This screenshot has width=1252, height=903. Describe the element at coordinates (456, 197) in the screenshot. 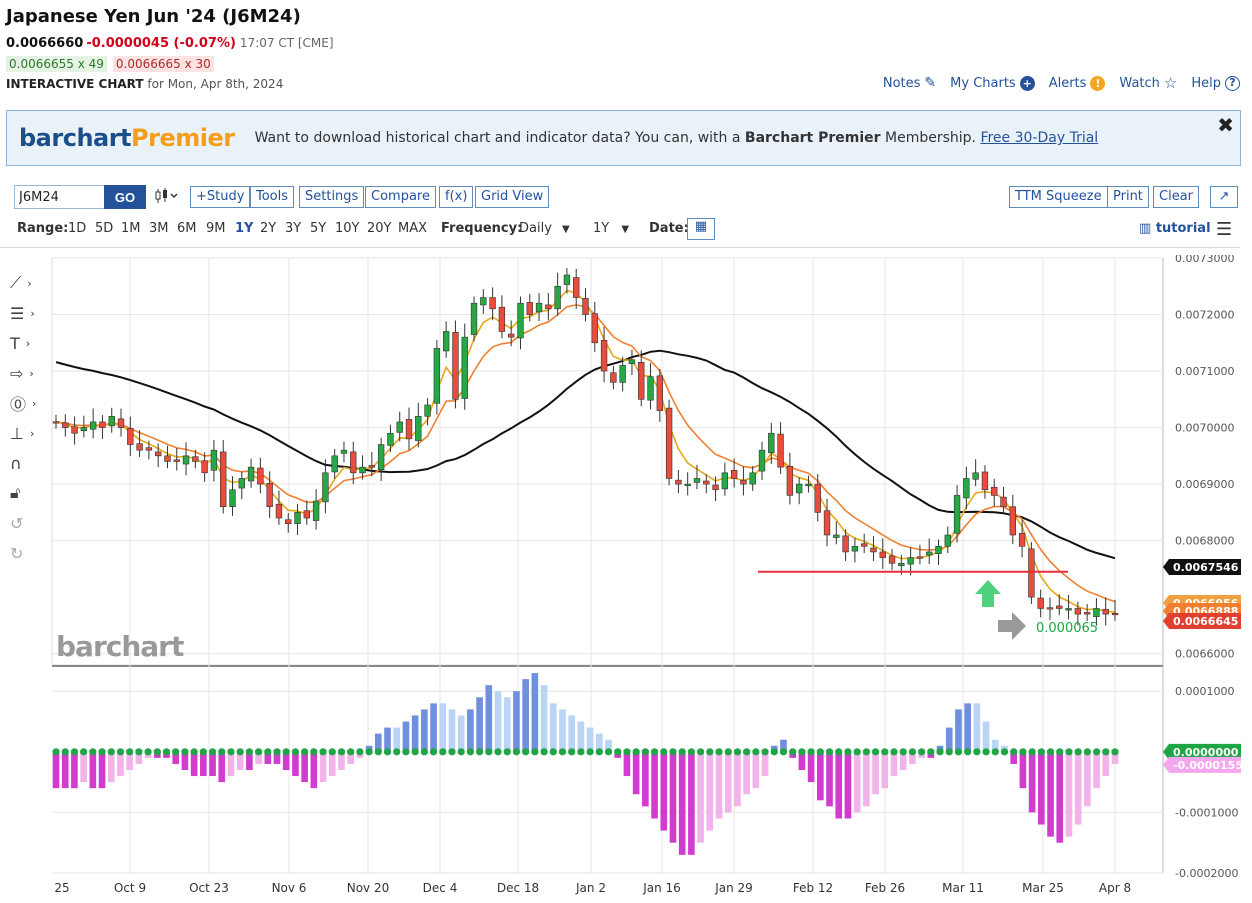

I see `fx-button: f(x)` at that location.